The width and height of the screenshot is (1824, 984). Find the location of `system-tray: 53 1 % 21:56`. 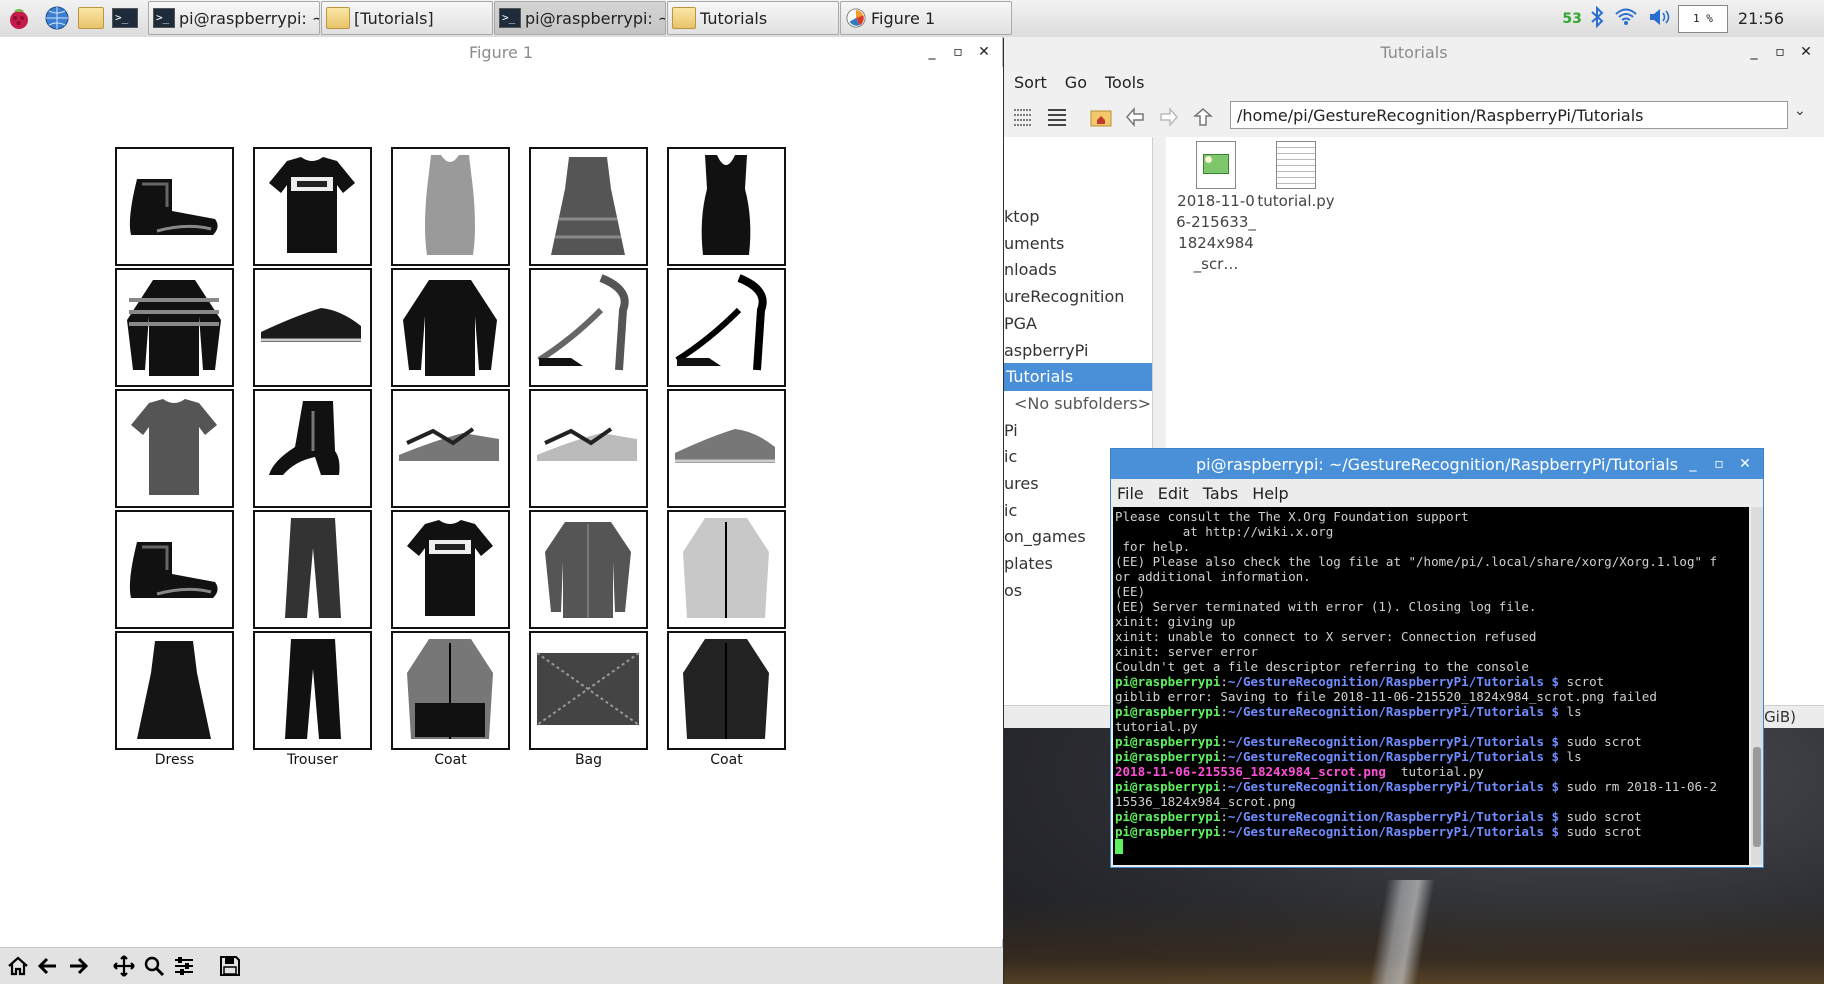

system-tray: 53 1 % 21:56 is located at coordinates (1693, 18).